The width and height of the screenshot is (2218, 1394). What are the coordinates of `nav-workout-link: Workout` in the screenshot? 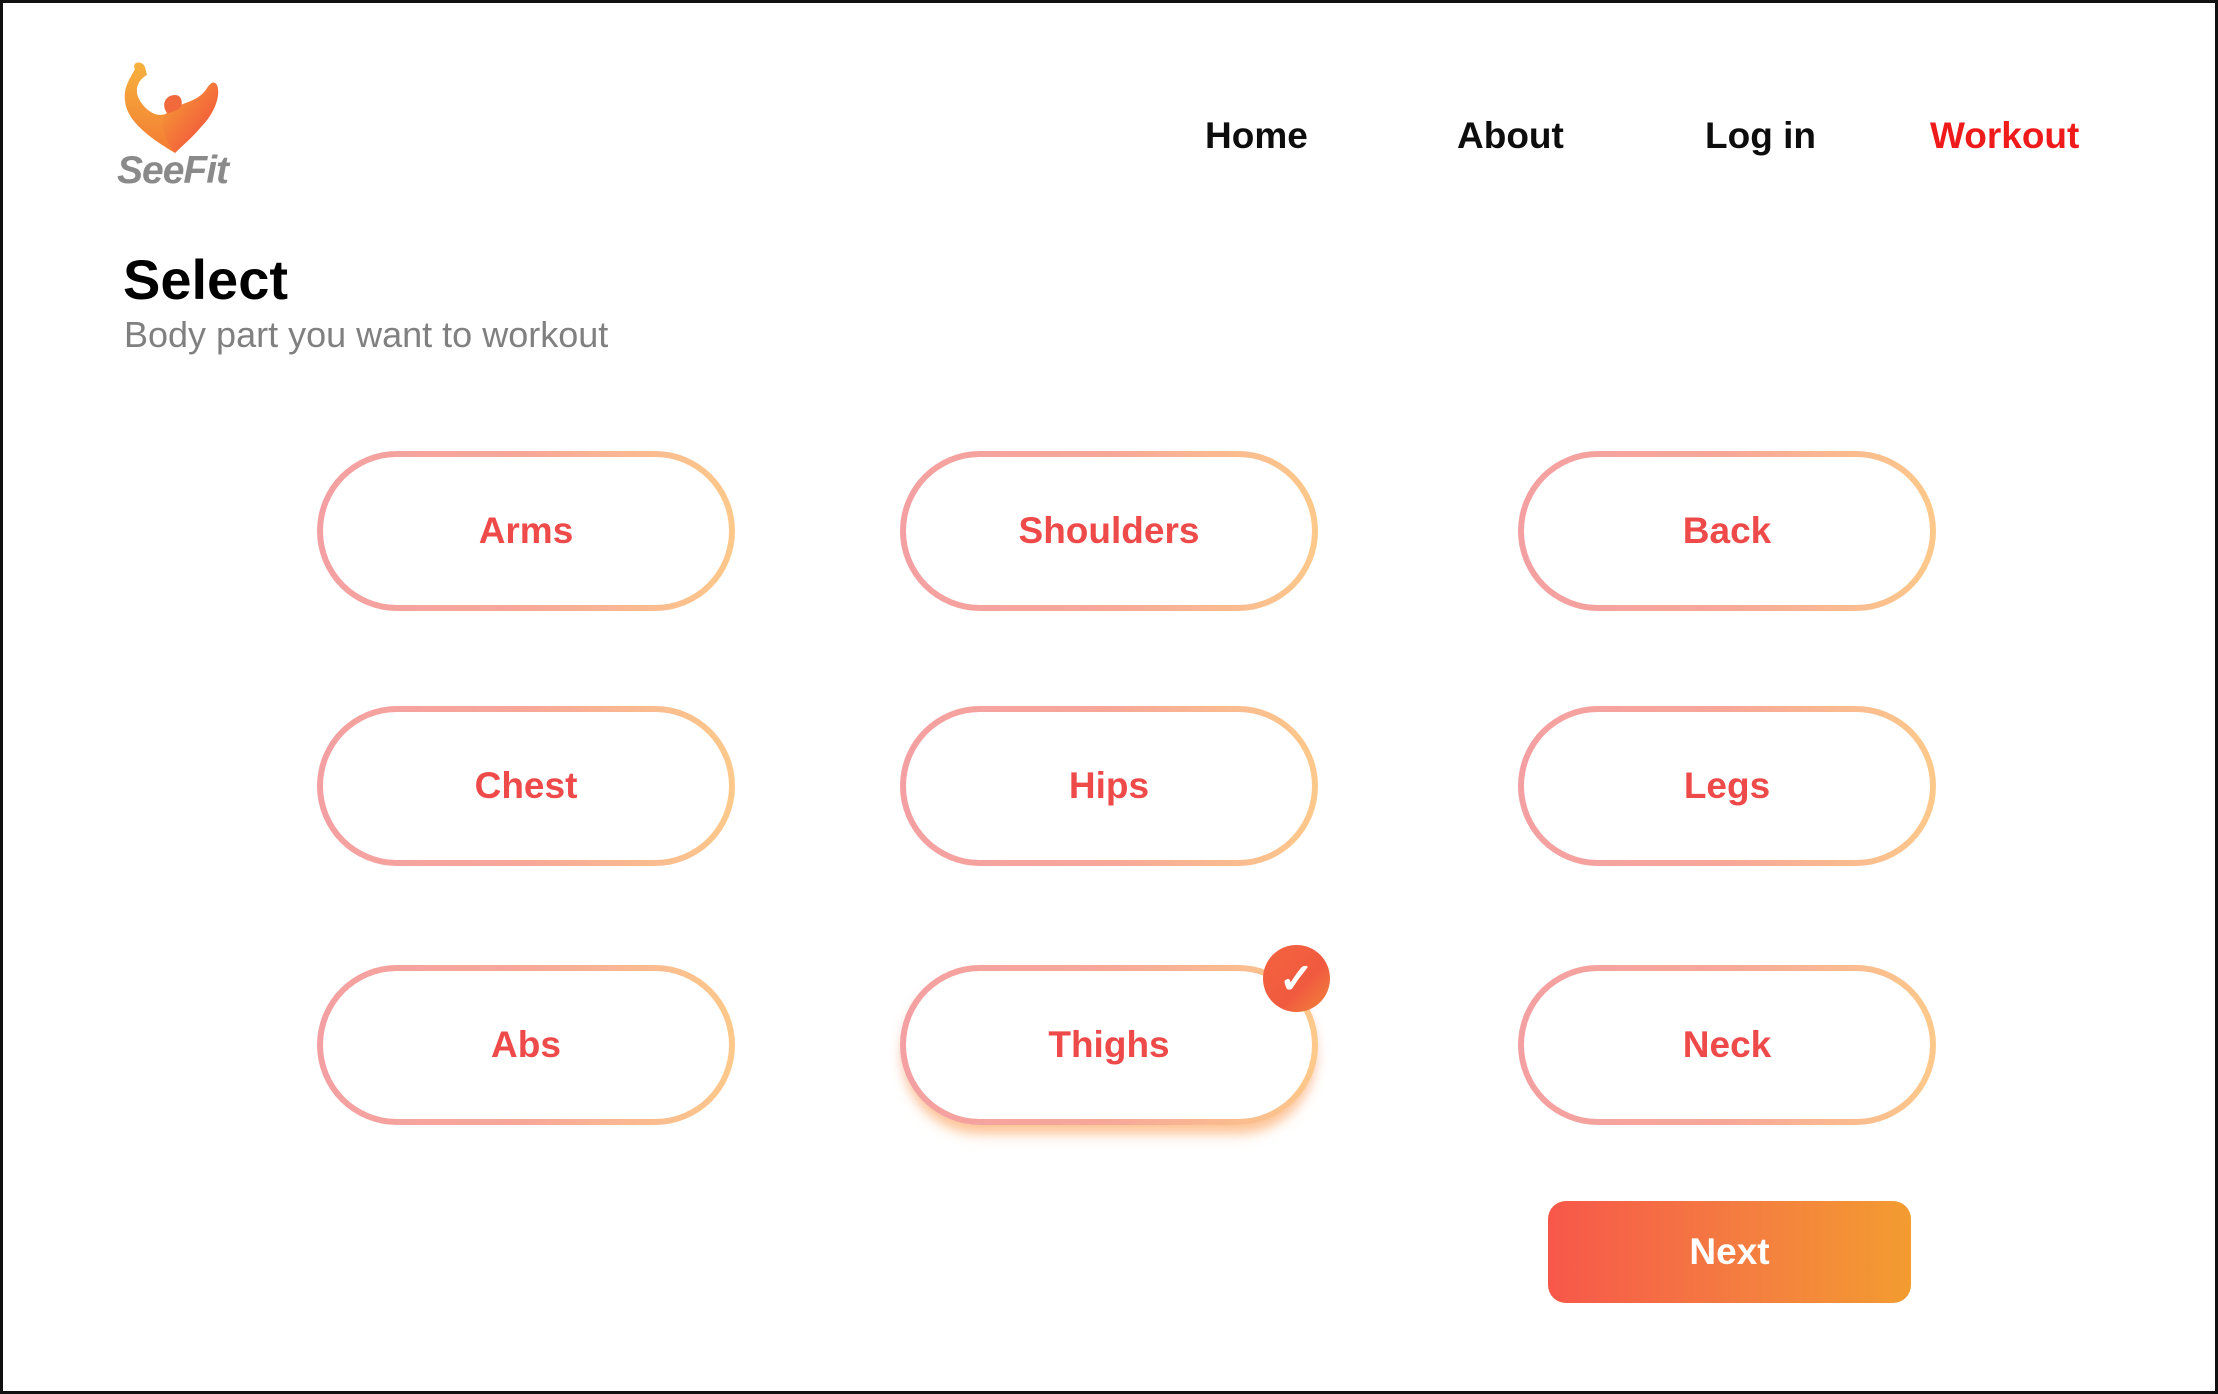 It's located at (2004, 136).